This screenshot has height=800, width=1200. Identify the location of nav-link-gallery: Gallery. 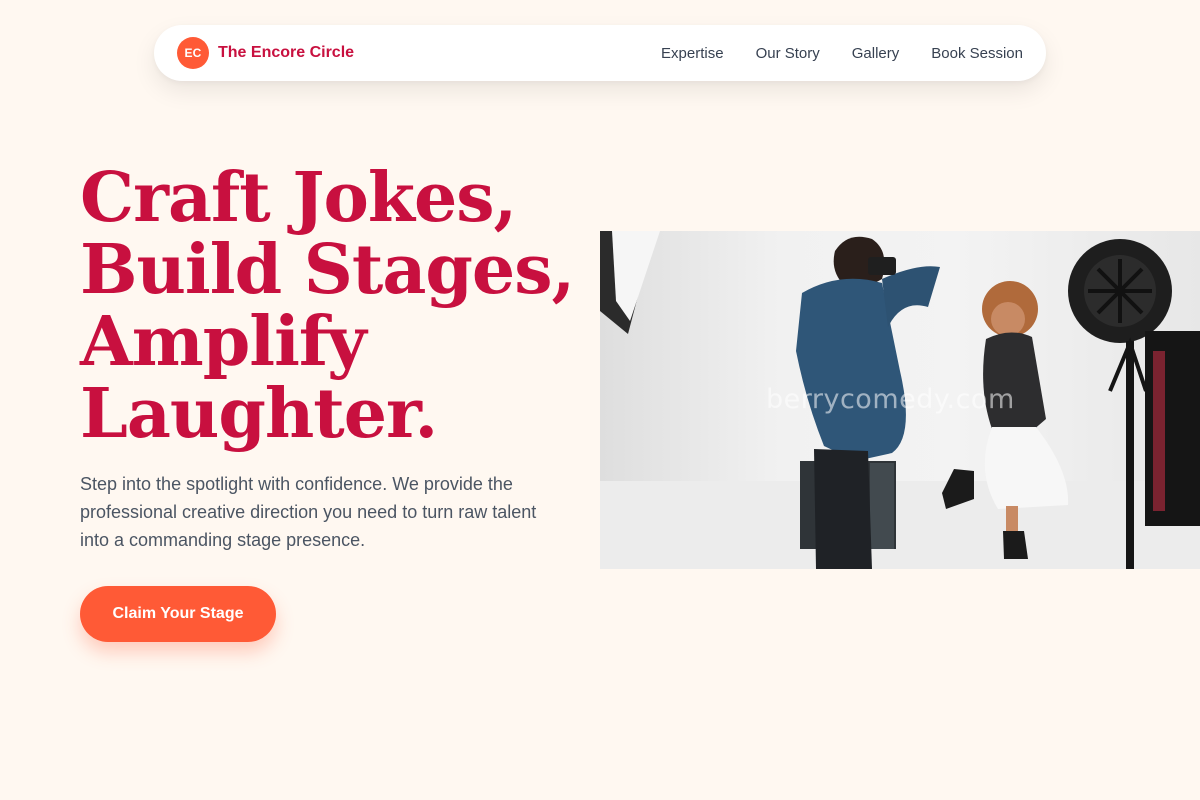
(876, 53).